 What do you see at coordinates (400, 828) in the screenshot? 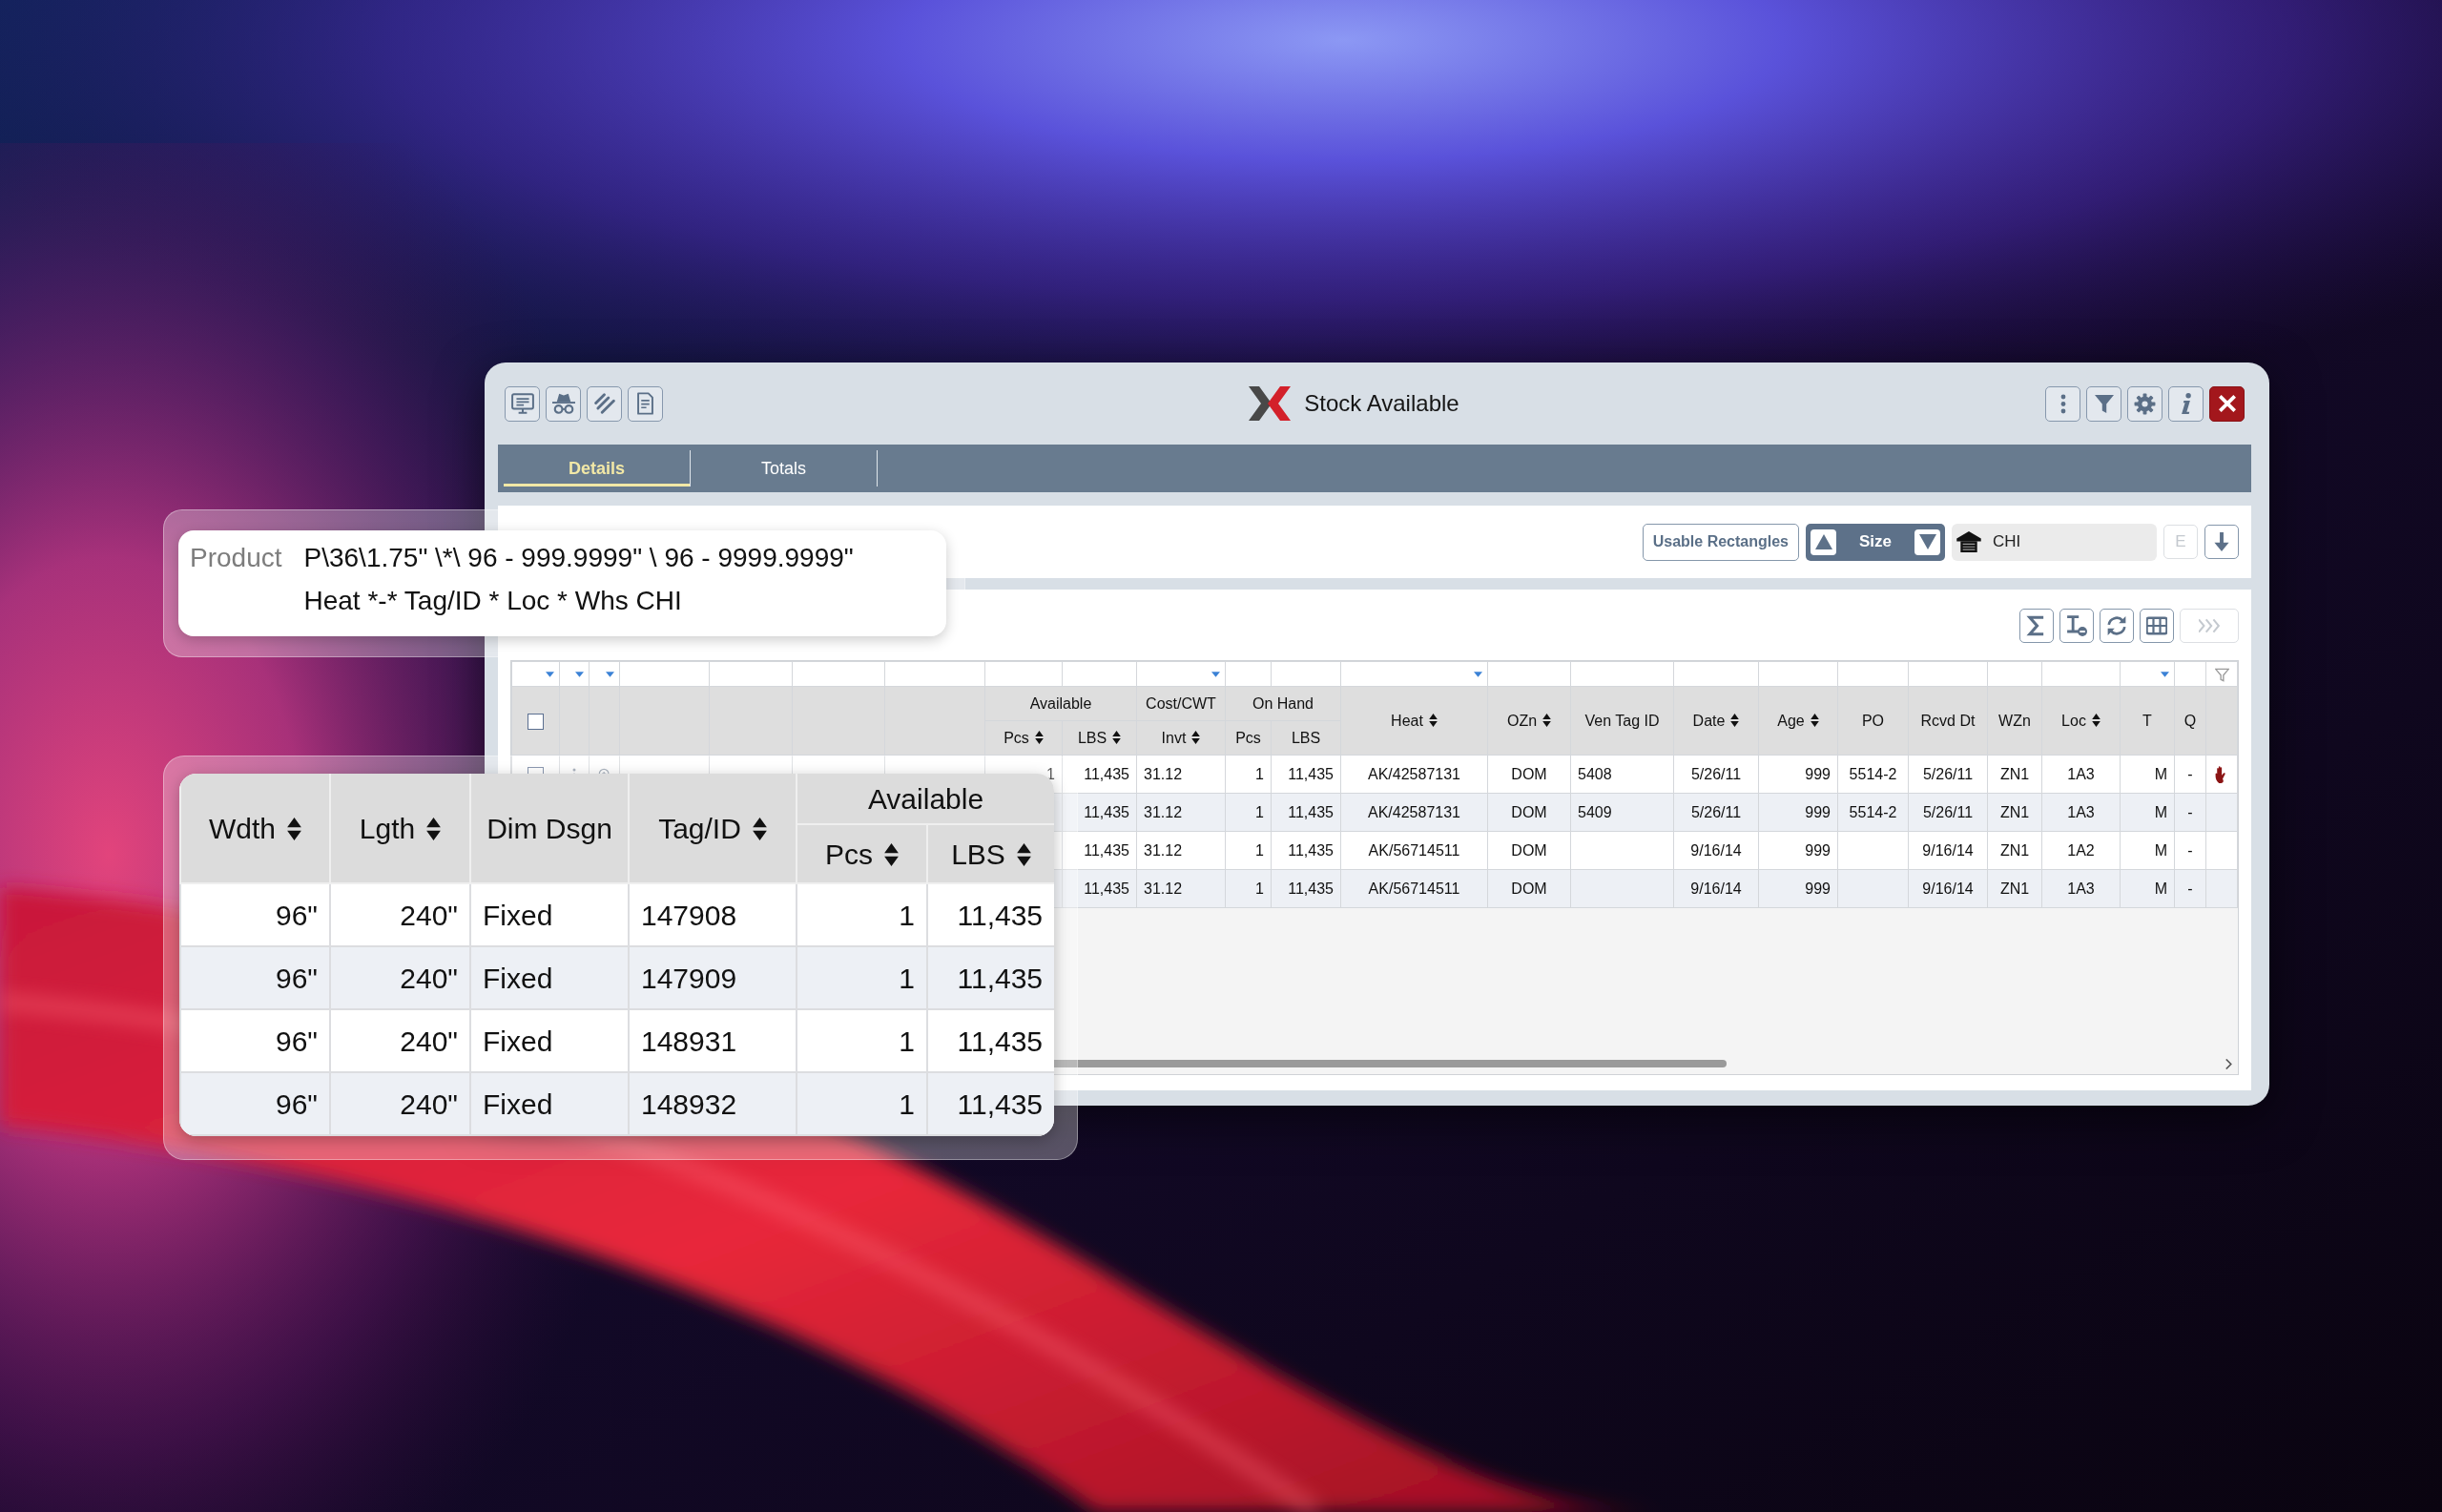
I see `column-header: Lgth` at bounding box center [400, 828].